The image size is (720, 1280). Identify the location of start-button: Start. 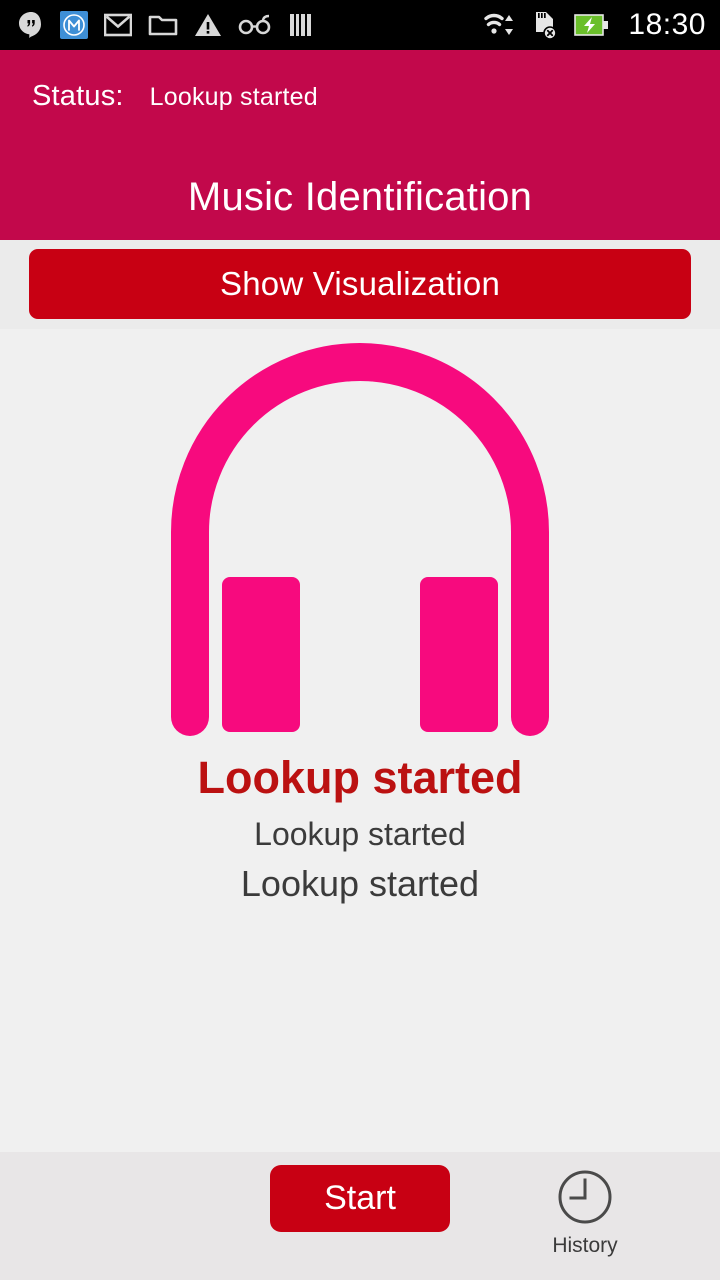
(360, 1198).